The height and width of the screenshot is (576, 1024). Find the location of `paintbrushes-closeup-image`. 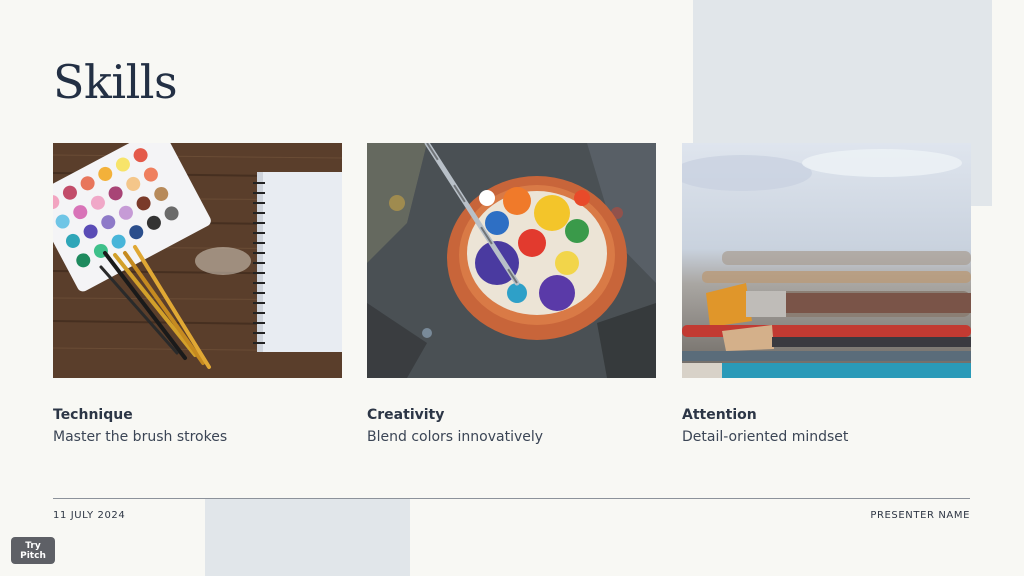

paintbrushes-closeup-image is located at coordinates (826, 260).